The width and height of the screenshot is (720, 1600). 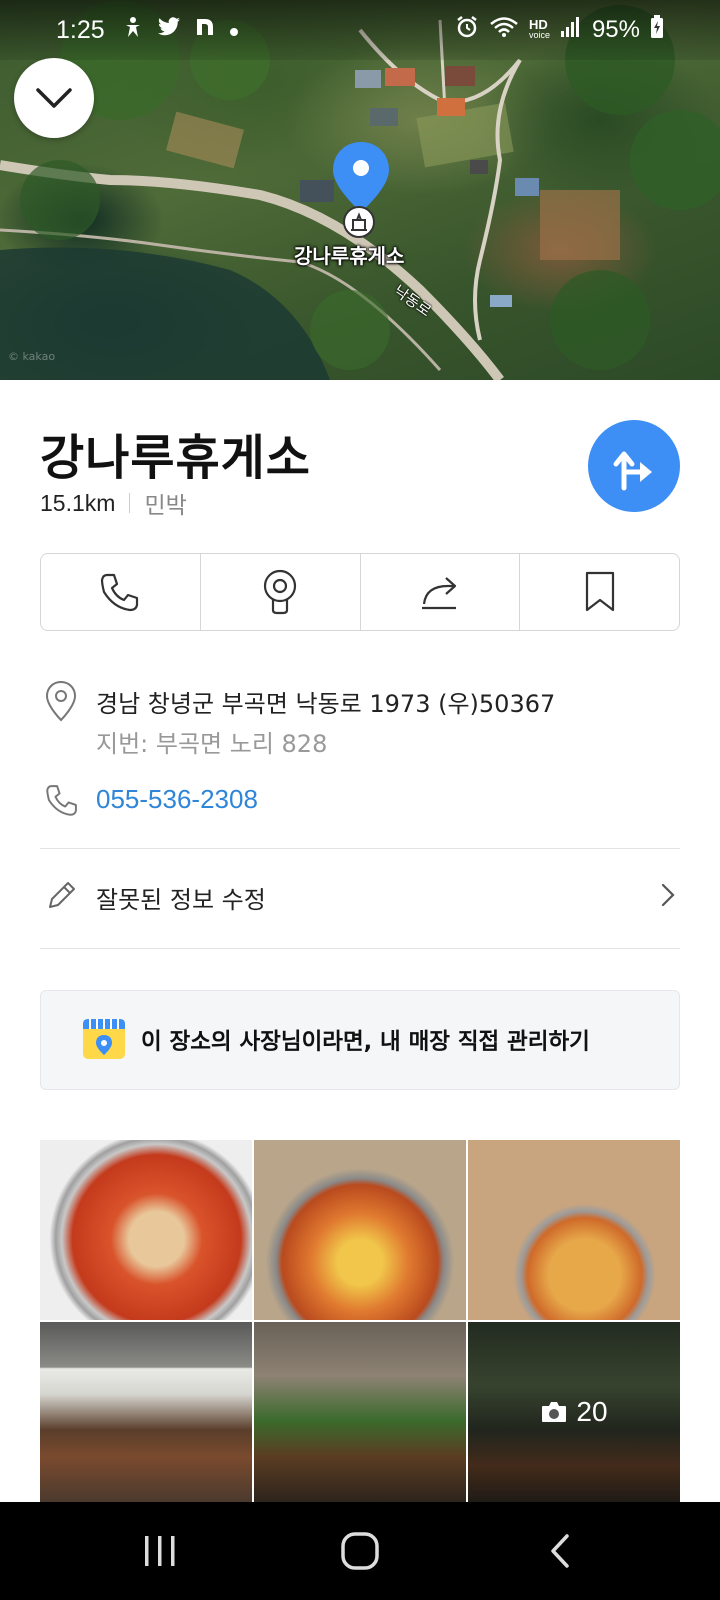 I want to click on jibun-address-text: 지번: 부곡면 노리 828, so click(x=212, y=744).